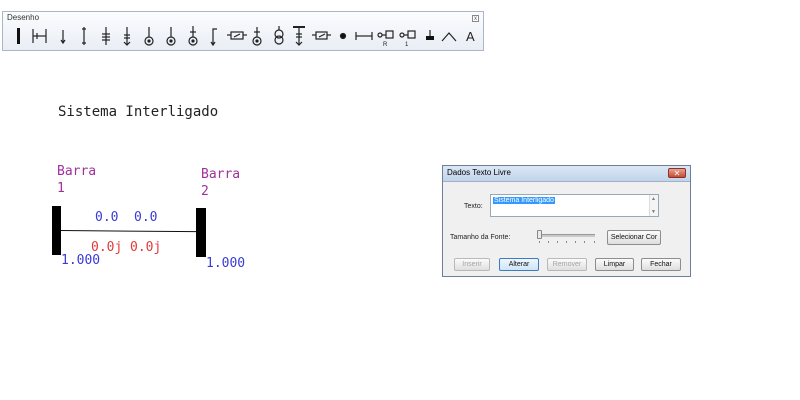 This screenshot has height=400, width=800. I want to click on bus1-voltage: 1.000, so click(81, 260).